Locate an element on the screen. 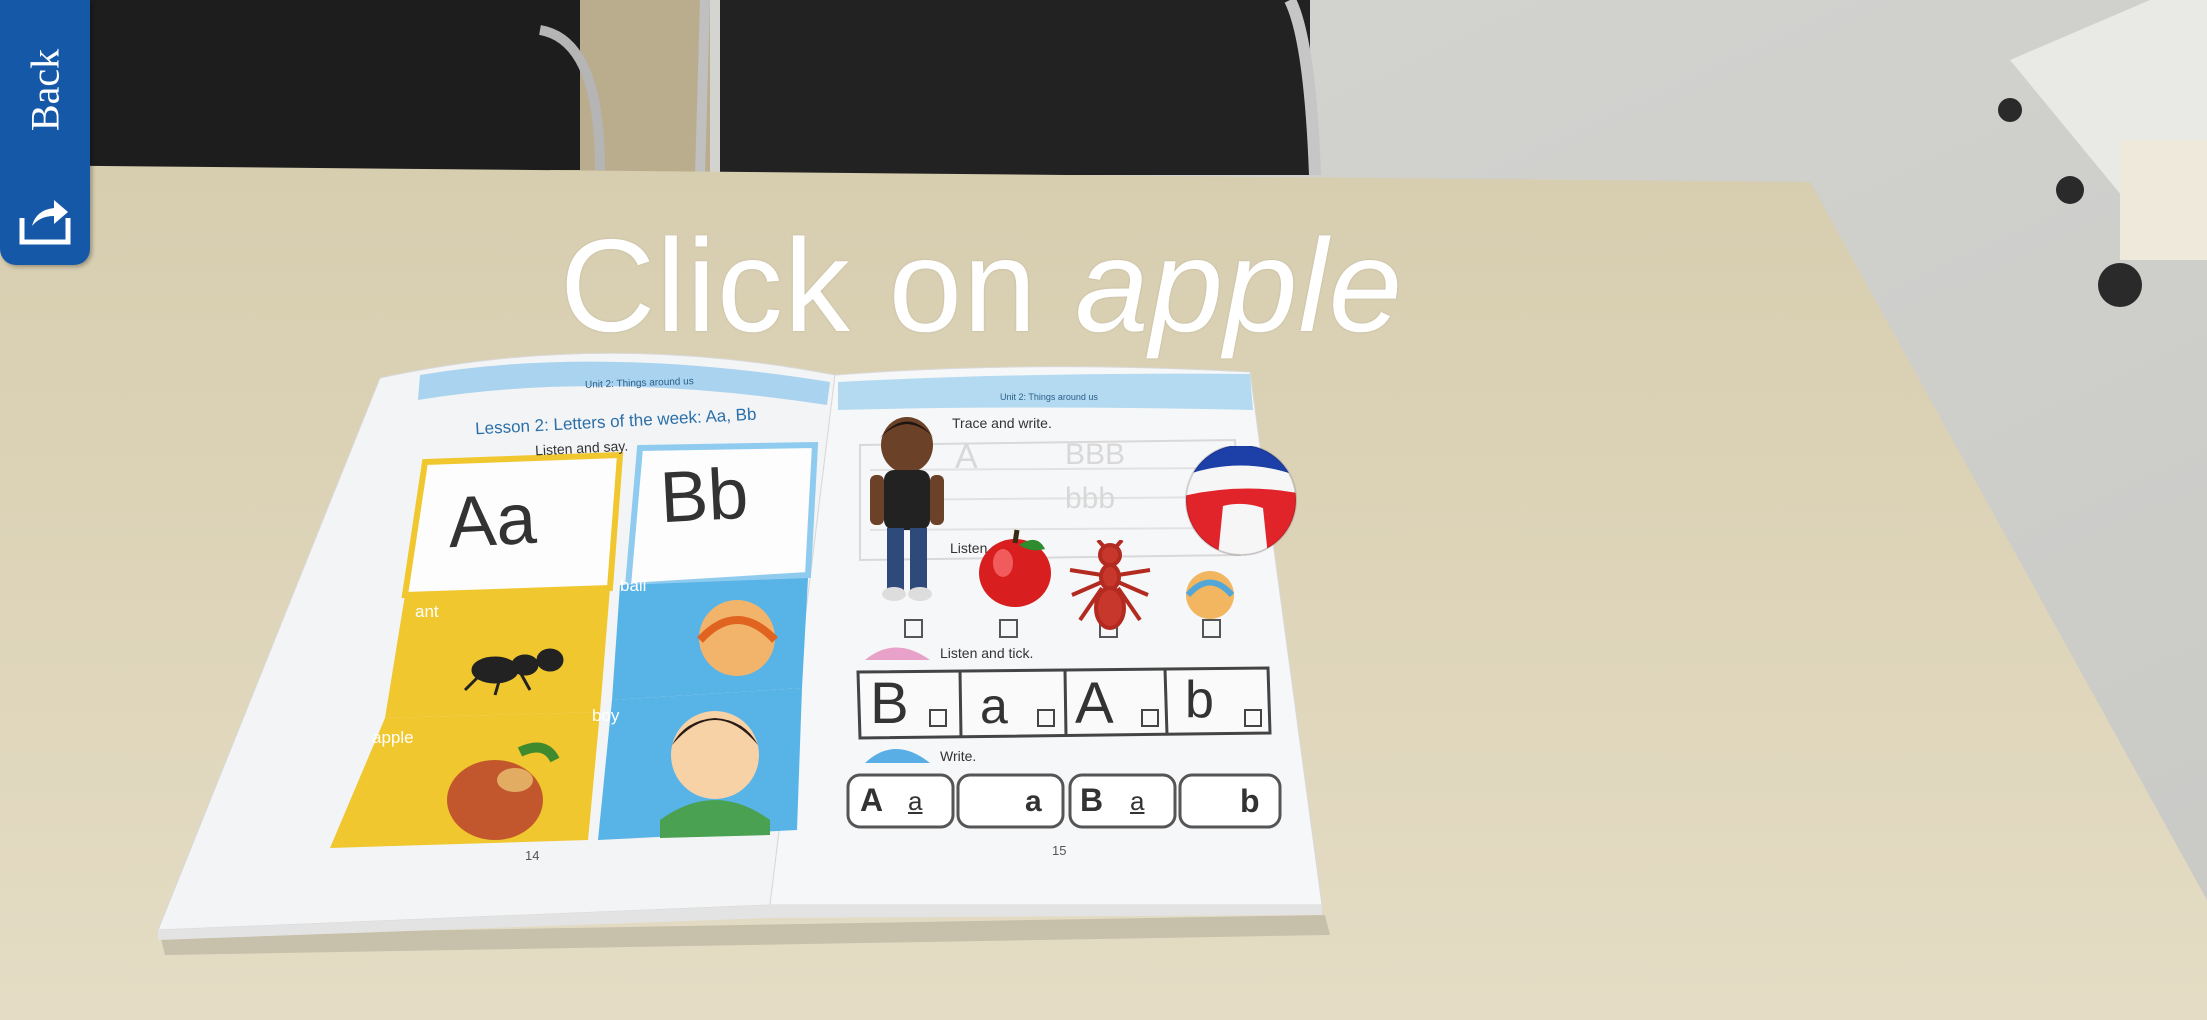 The image size is (2207, 1020). trace-b2: bbb is located at coordinates (1090, 498).